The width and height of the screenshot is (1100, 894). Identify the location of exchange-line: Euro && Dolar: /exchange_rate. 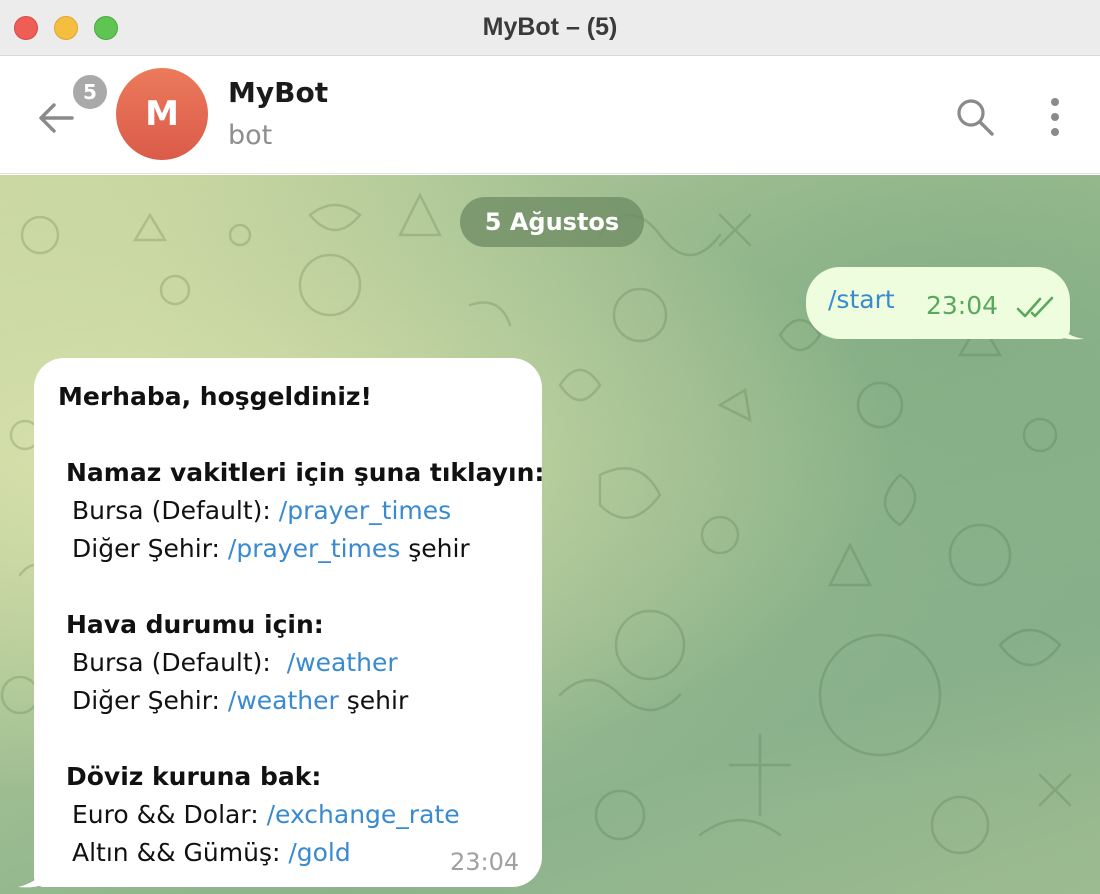
(266, 815).